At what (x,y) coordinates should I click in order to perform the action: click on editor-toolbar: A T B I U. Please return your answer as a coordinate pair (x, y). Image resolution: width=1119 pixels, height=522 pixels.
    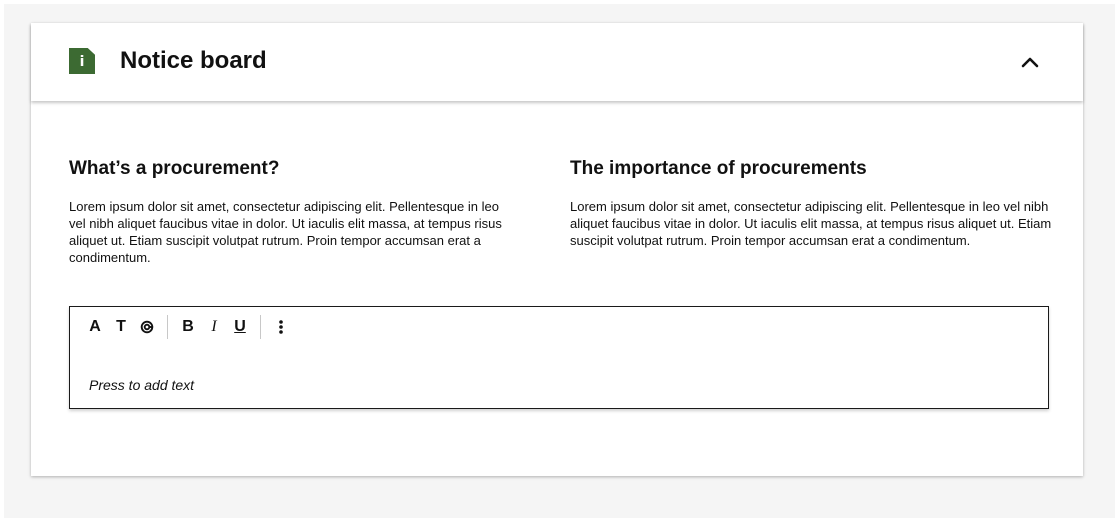
    Looking at the image, I should click on (188, 327).